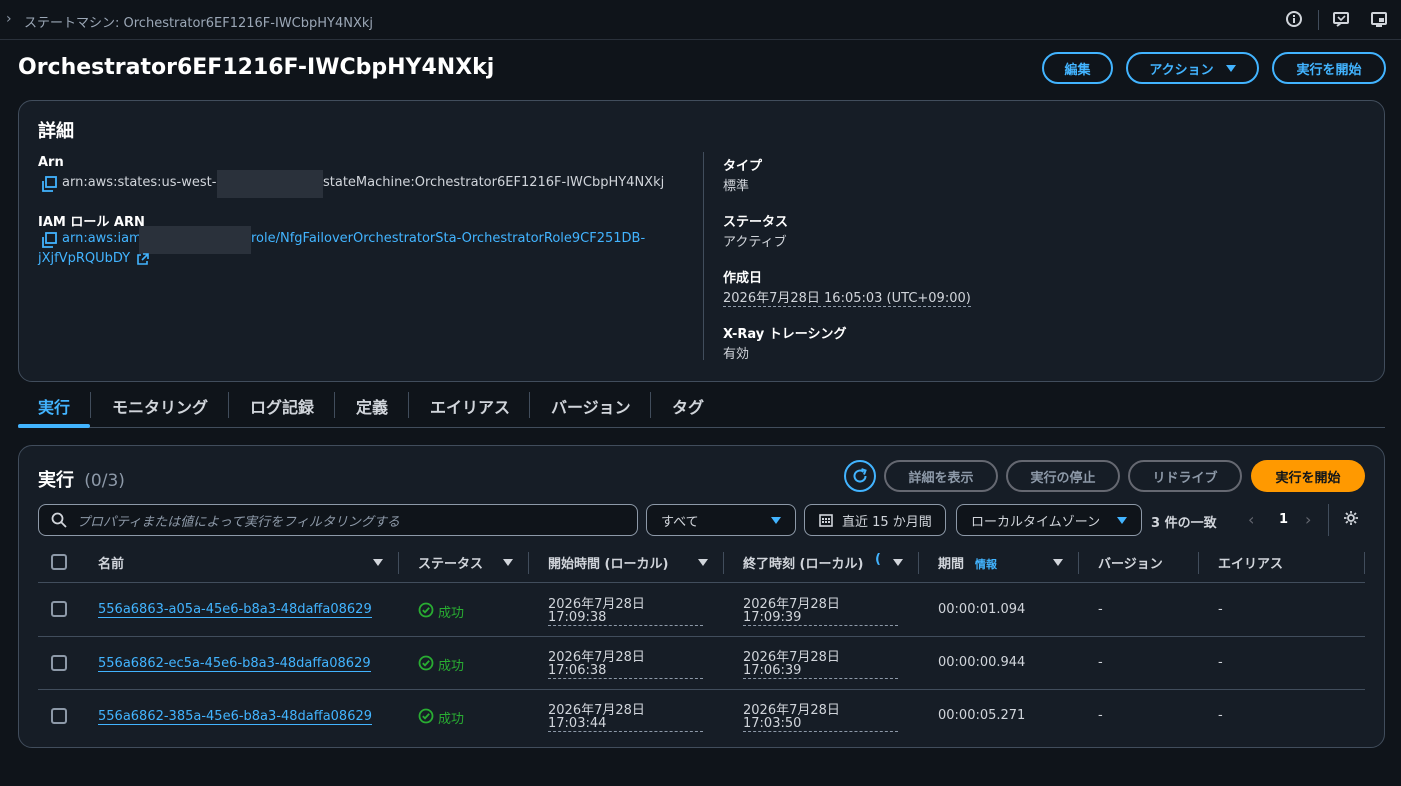 This screenshot has width=1401, height=786. Describe the element at coordinates (625, 618) in the screenshot. I see `start-time: 17:09:38` at that location.